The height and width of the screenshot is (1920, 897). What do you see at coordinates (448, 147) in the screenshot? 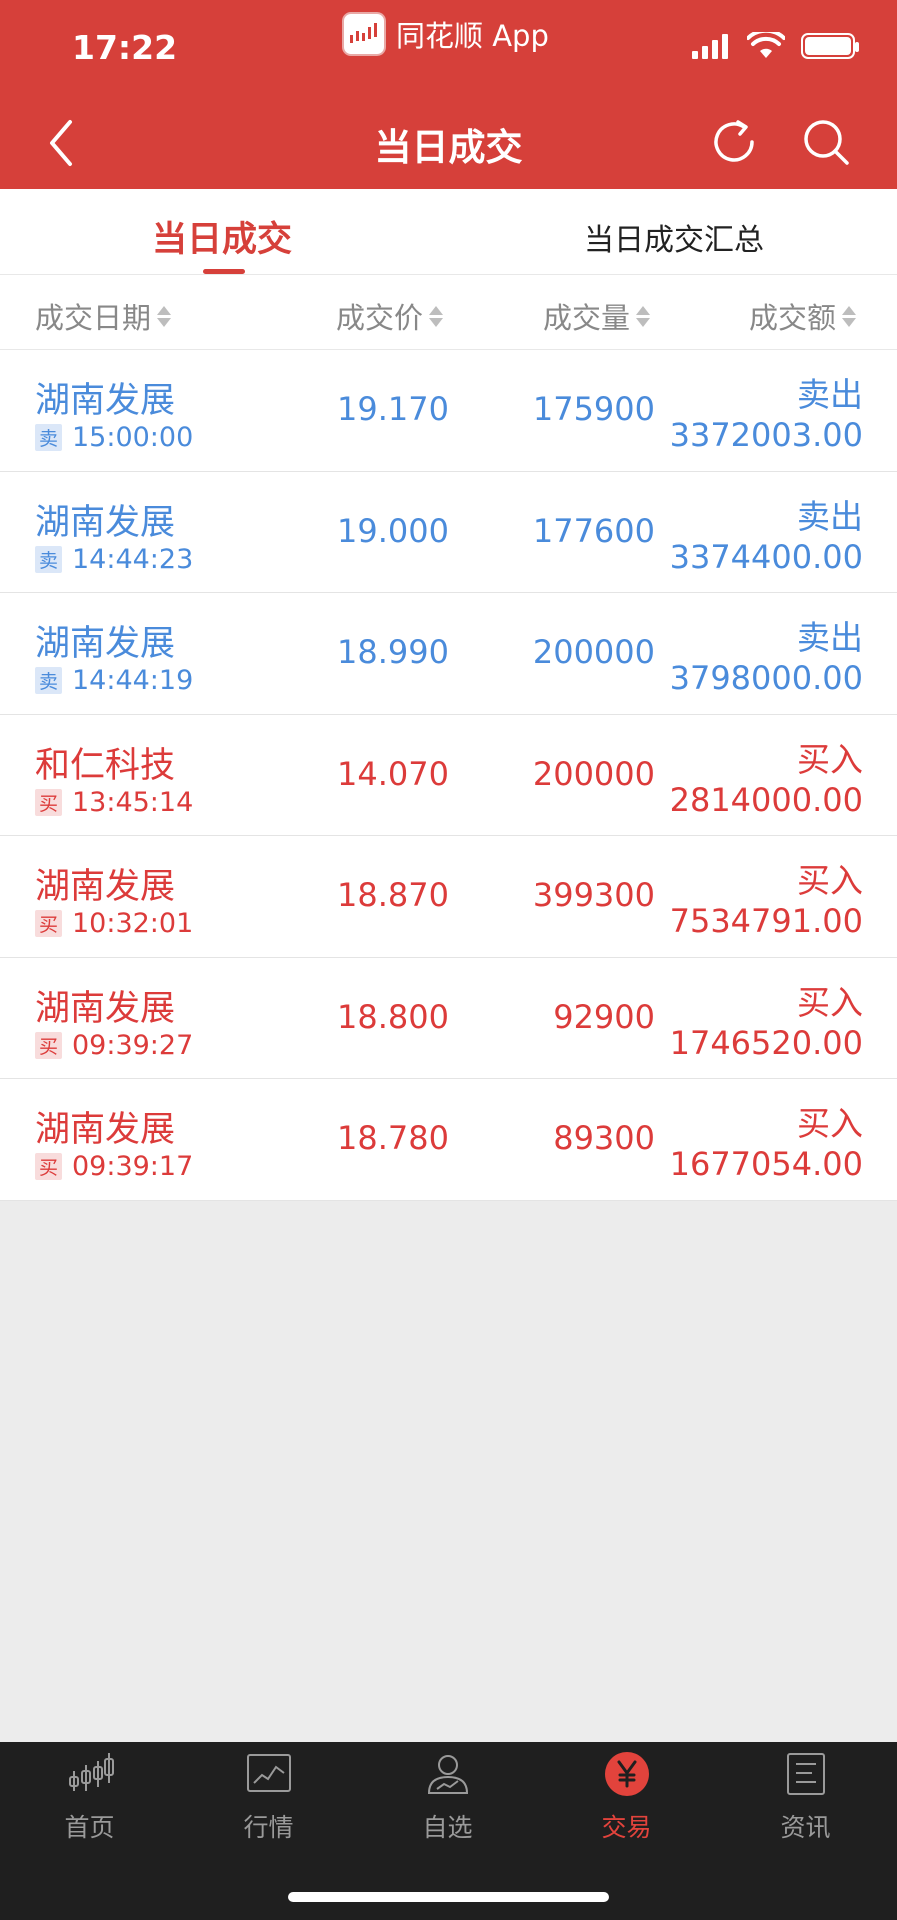
I see `page-title: 当日成交` at bounding box center [448, 147].